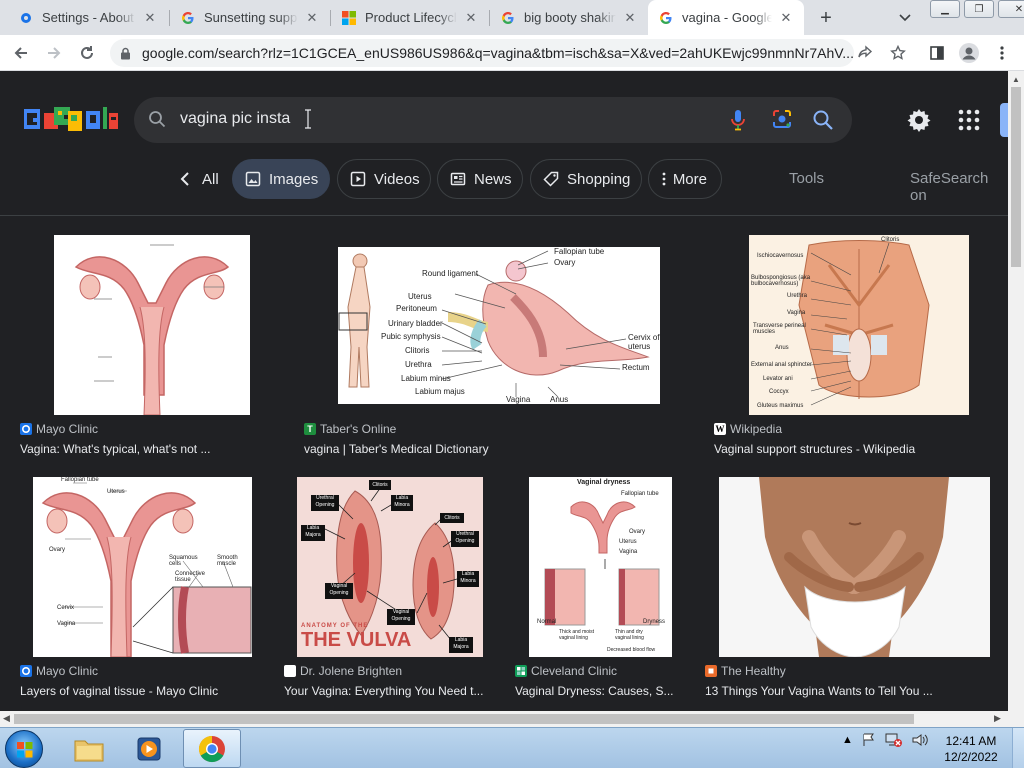 The width and height of the screenshot is (1024, 768). Describe the element at coordinates (1018, 748) in the screenshot. I see `show-desktop-button` at that location.